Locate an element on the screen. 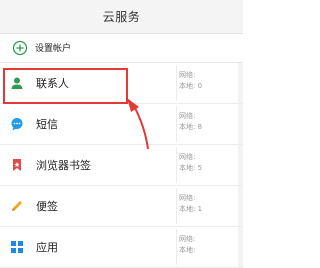 The image size is (320, 268). setup-account-row: 设置帐户 is located at coordinates (121, 48).